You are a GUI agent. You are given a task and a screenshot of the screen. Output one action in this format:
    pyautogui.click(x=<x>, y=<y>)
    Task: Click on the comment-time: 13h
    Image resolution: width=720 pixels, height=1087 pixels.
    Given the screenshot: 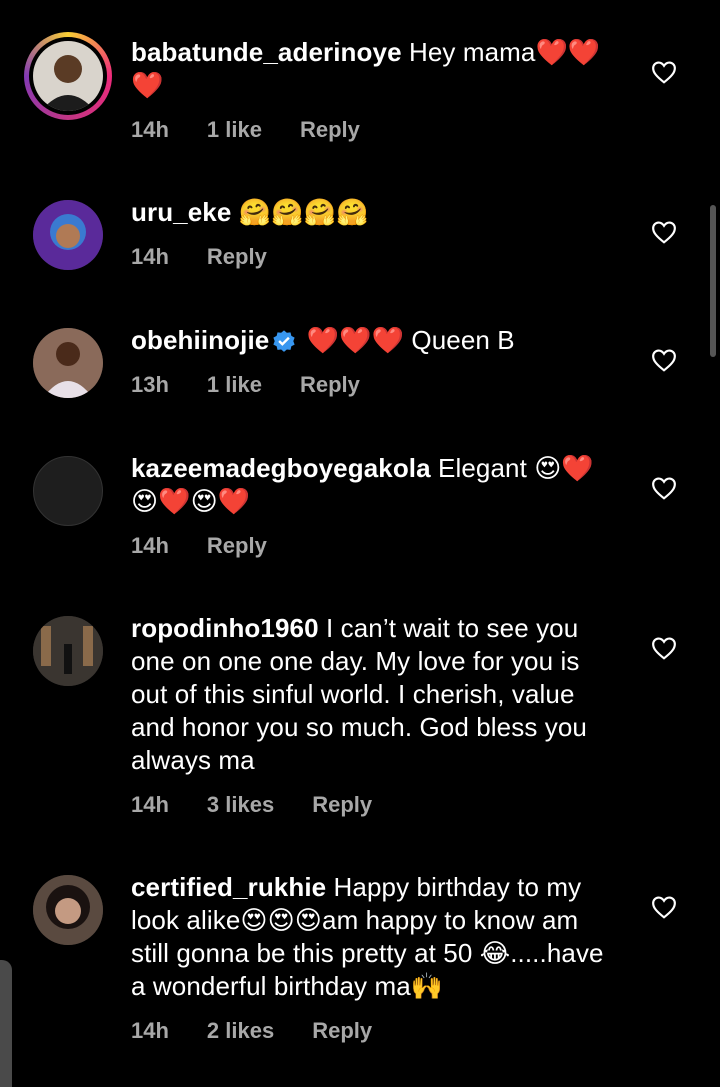 What is the action you would take?
    pyautogui.click(x=150, y=384)
    